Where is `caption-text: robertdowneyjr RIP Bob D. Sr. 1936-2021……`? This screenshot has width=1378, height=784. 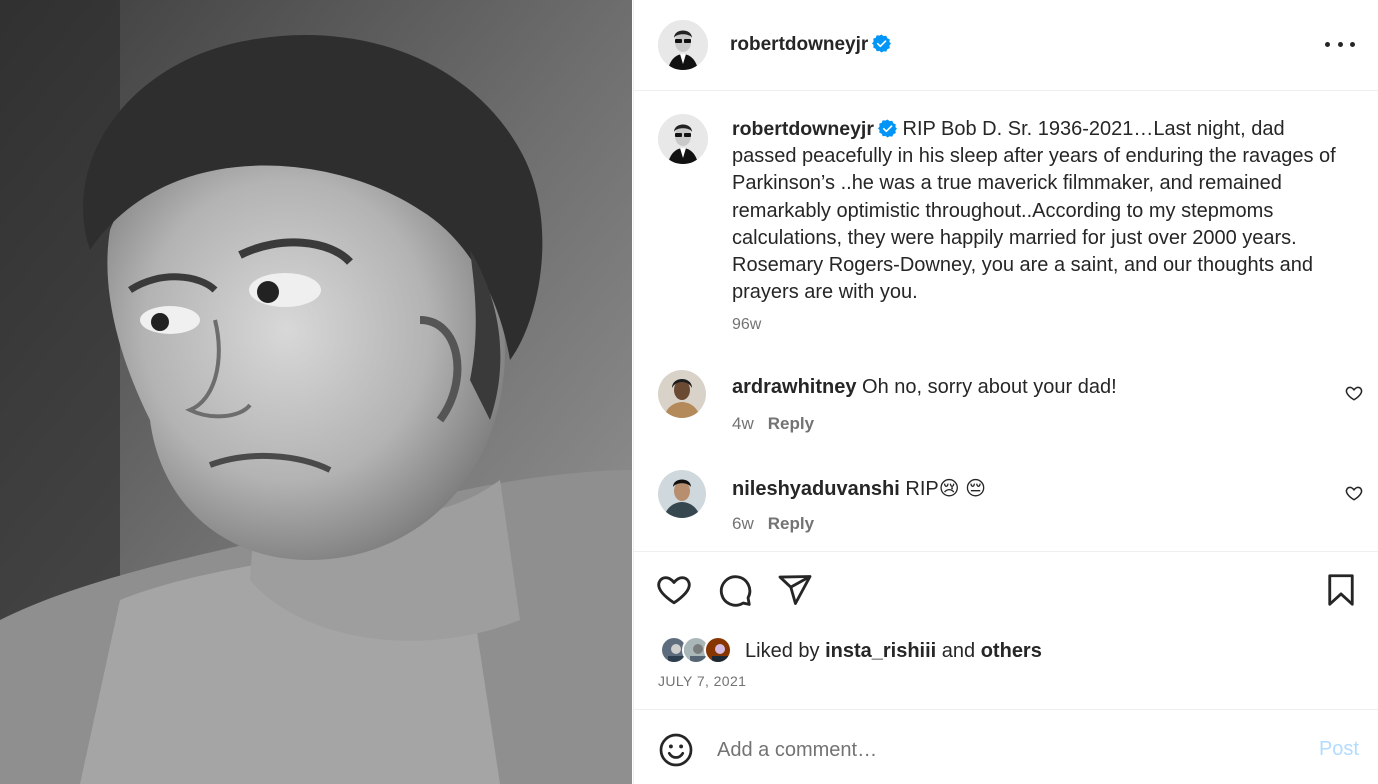 caption-text: robertdowneyjr RIP Bob D. Sr. 1936-2021…… is located at coordinates (1042, 211).